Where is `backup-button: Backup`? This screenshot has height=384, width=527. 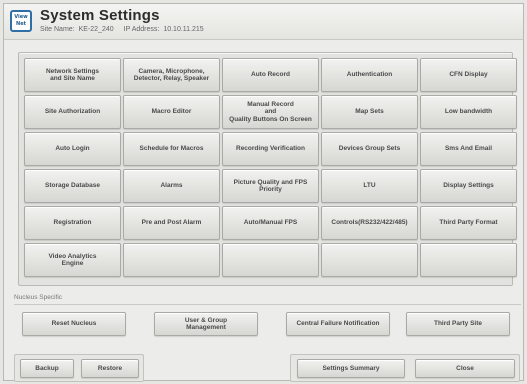
backup-button: Backup is located at coordinates (47, 368).